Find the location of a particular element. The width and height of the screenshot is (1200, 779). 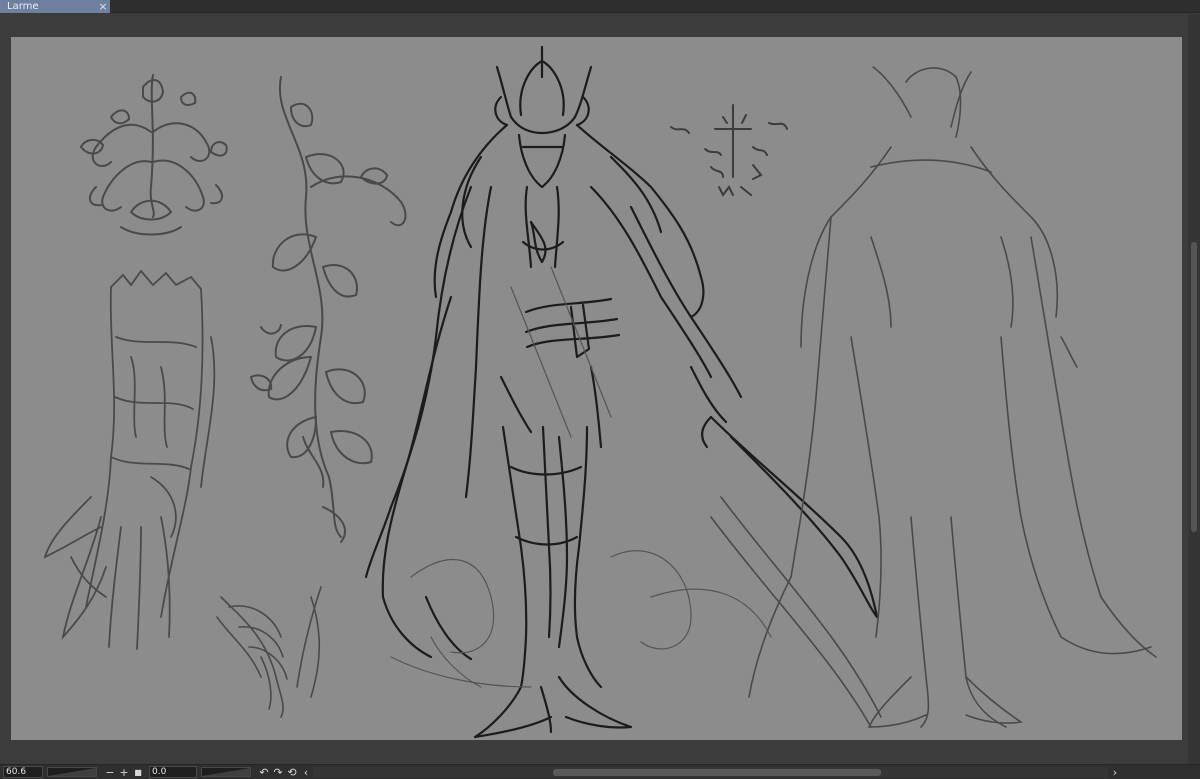

close-icon: × is located at coordinates (103, 6).